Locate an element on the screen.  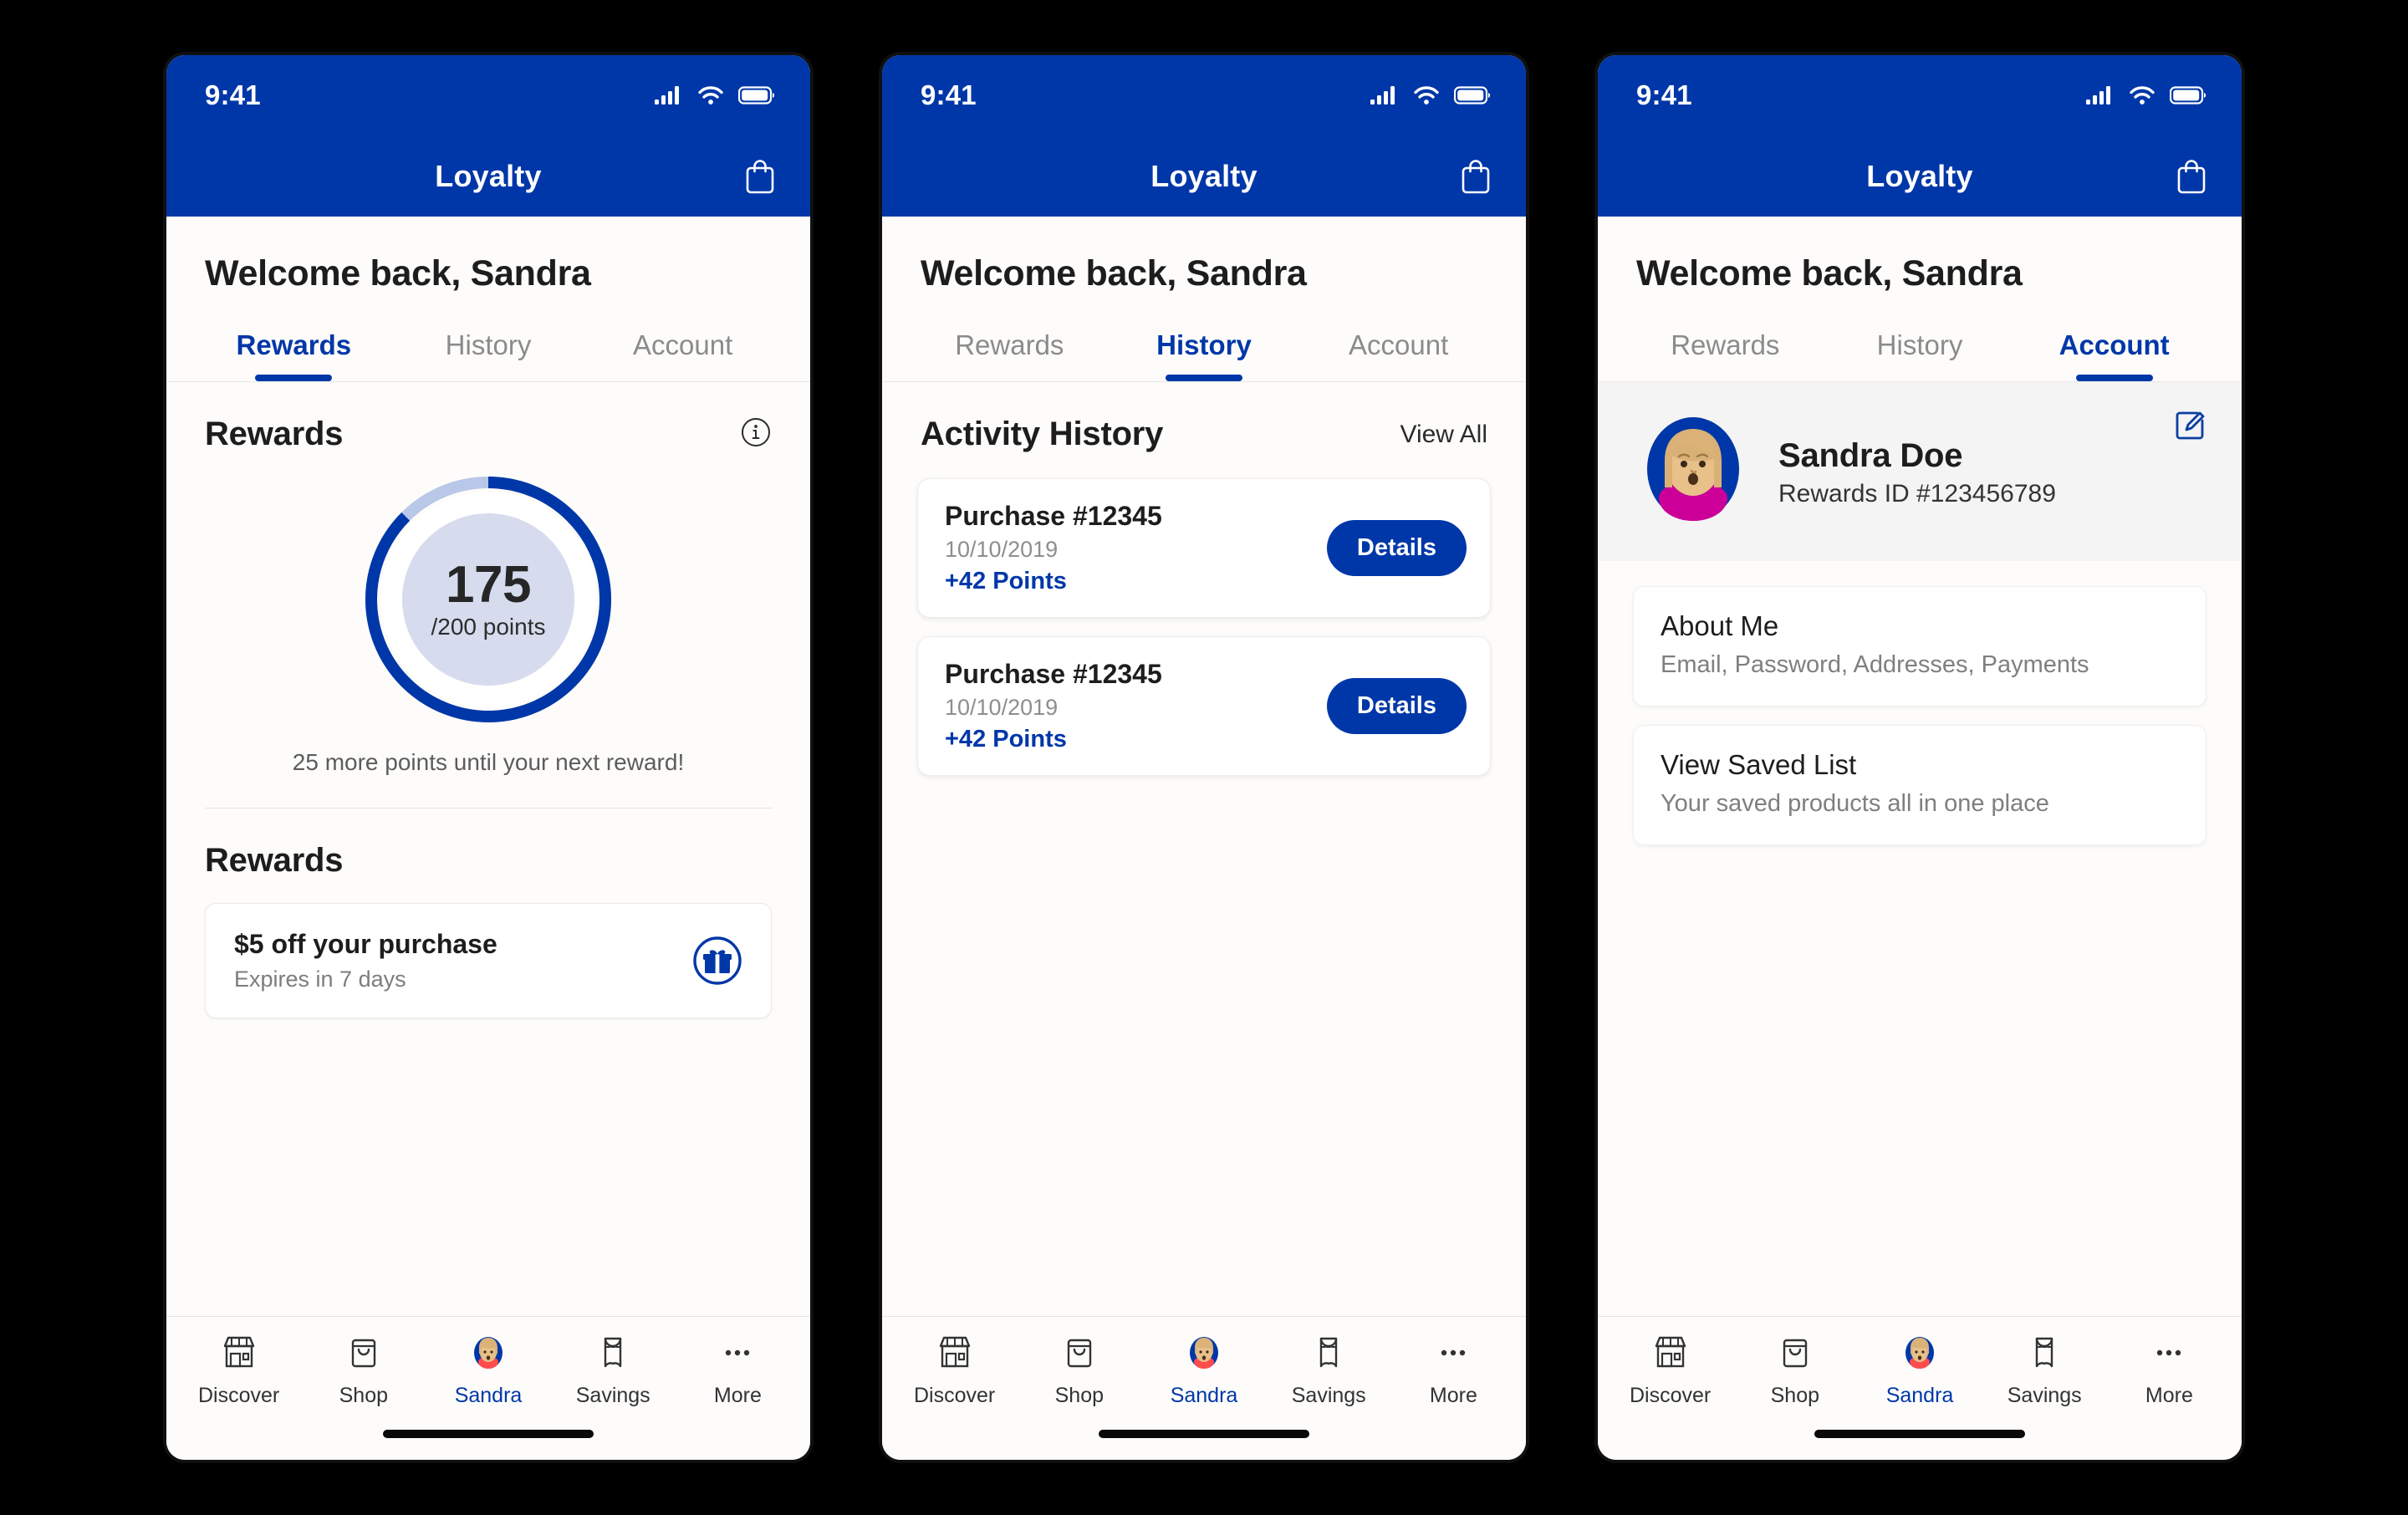
info-button is located at coordinates (756, 434).